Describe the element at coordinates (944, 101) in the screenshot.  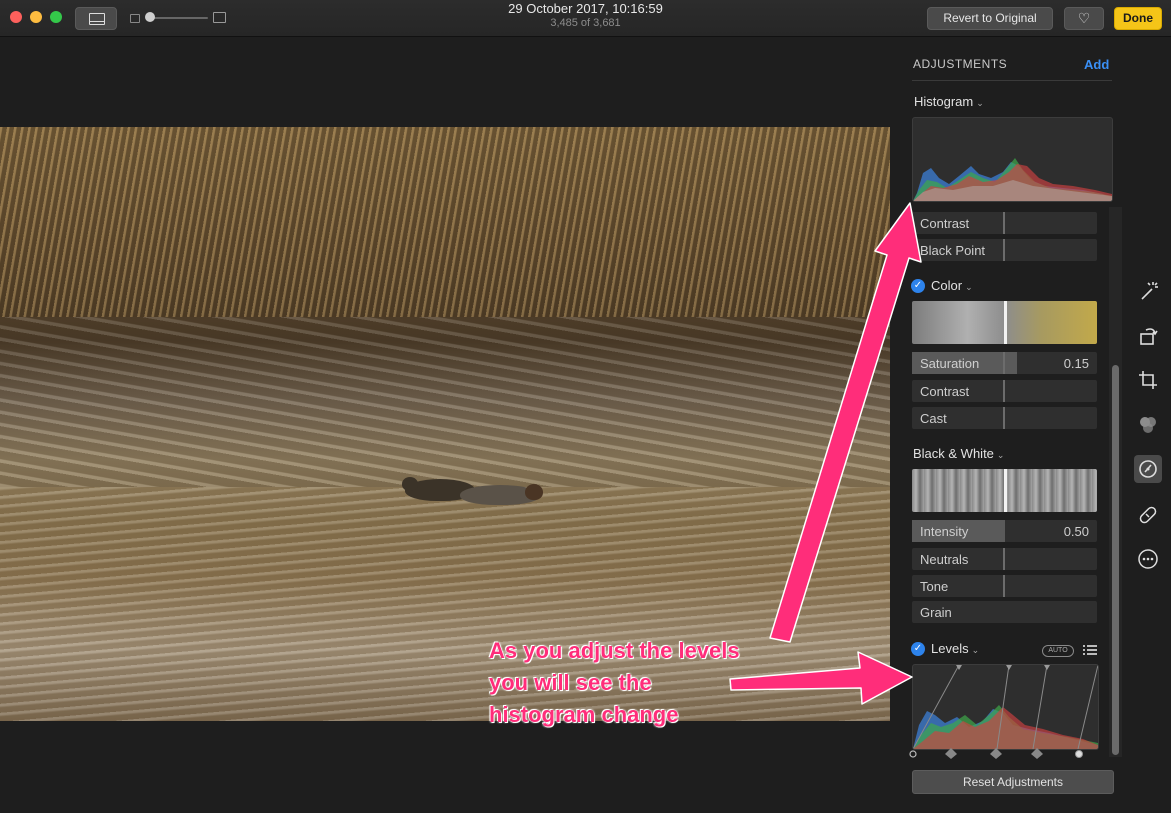
I see `histogram-label: Histogram` at that location.